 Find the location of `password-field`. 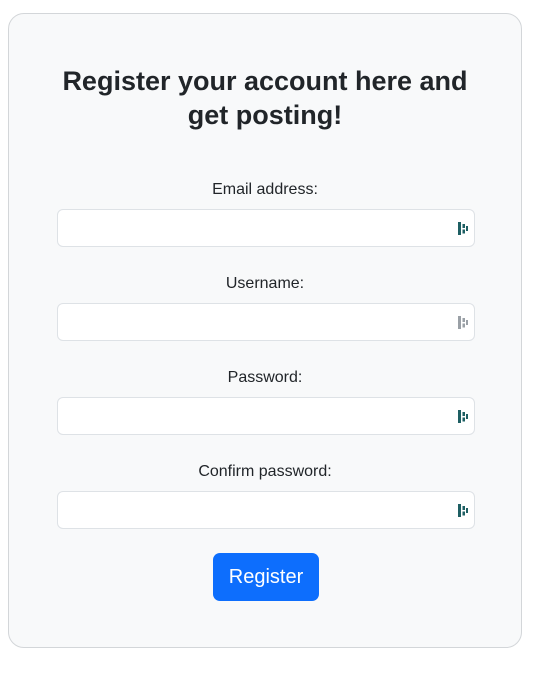

password-field is located at coordinates (266, 416).